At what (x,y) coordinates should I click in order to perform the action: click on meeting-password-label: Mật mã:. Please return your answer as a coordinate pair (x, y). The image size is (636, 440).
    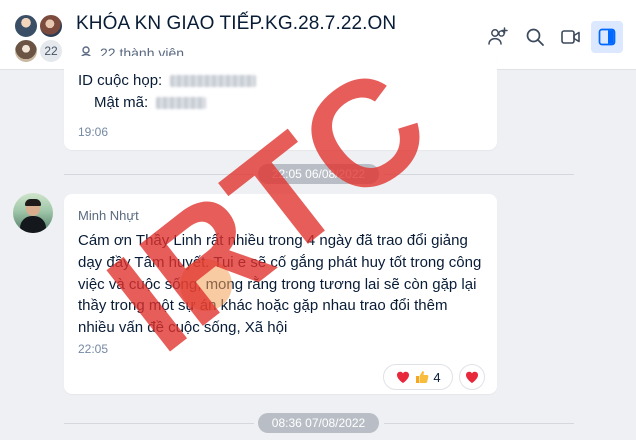
    Looking at the image, I should click on (121, 102).